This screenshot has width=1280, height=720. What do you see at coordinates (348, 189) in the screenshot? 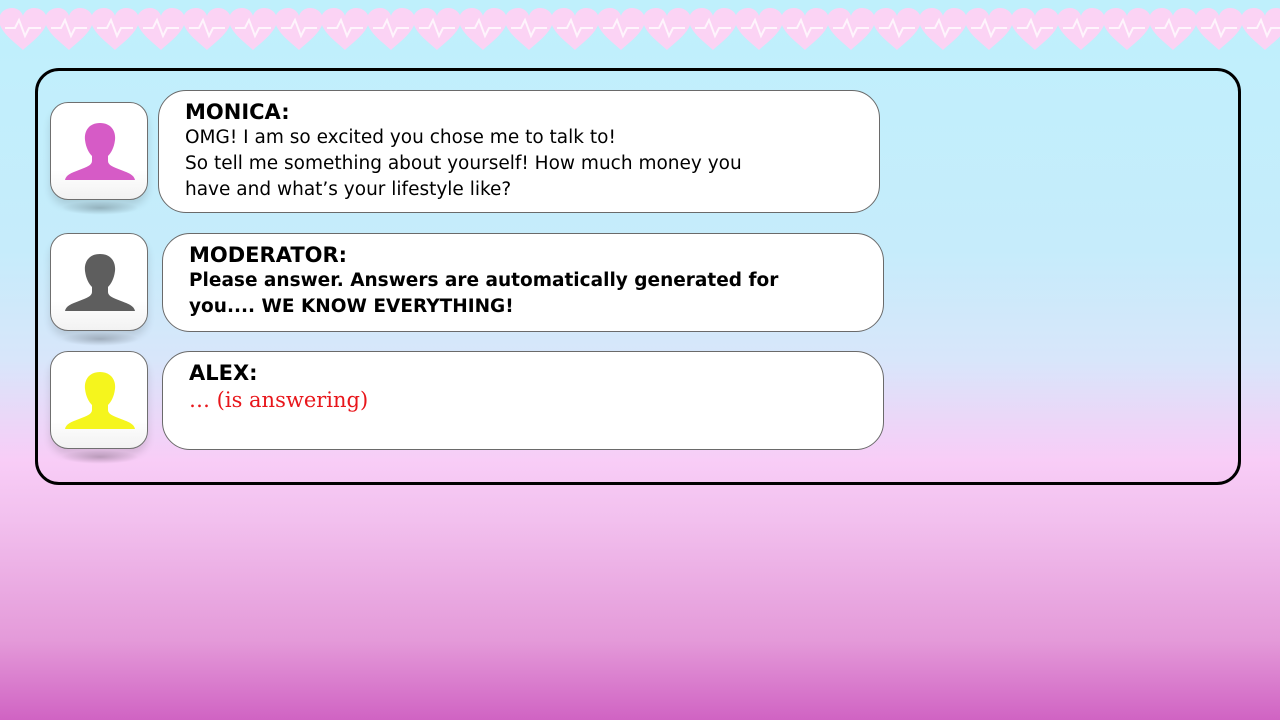
I see `message-line: have and what’s your lifestyle like?` at bounding box center [348, 189].